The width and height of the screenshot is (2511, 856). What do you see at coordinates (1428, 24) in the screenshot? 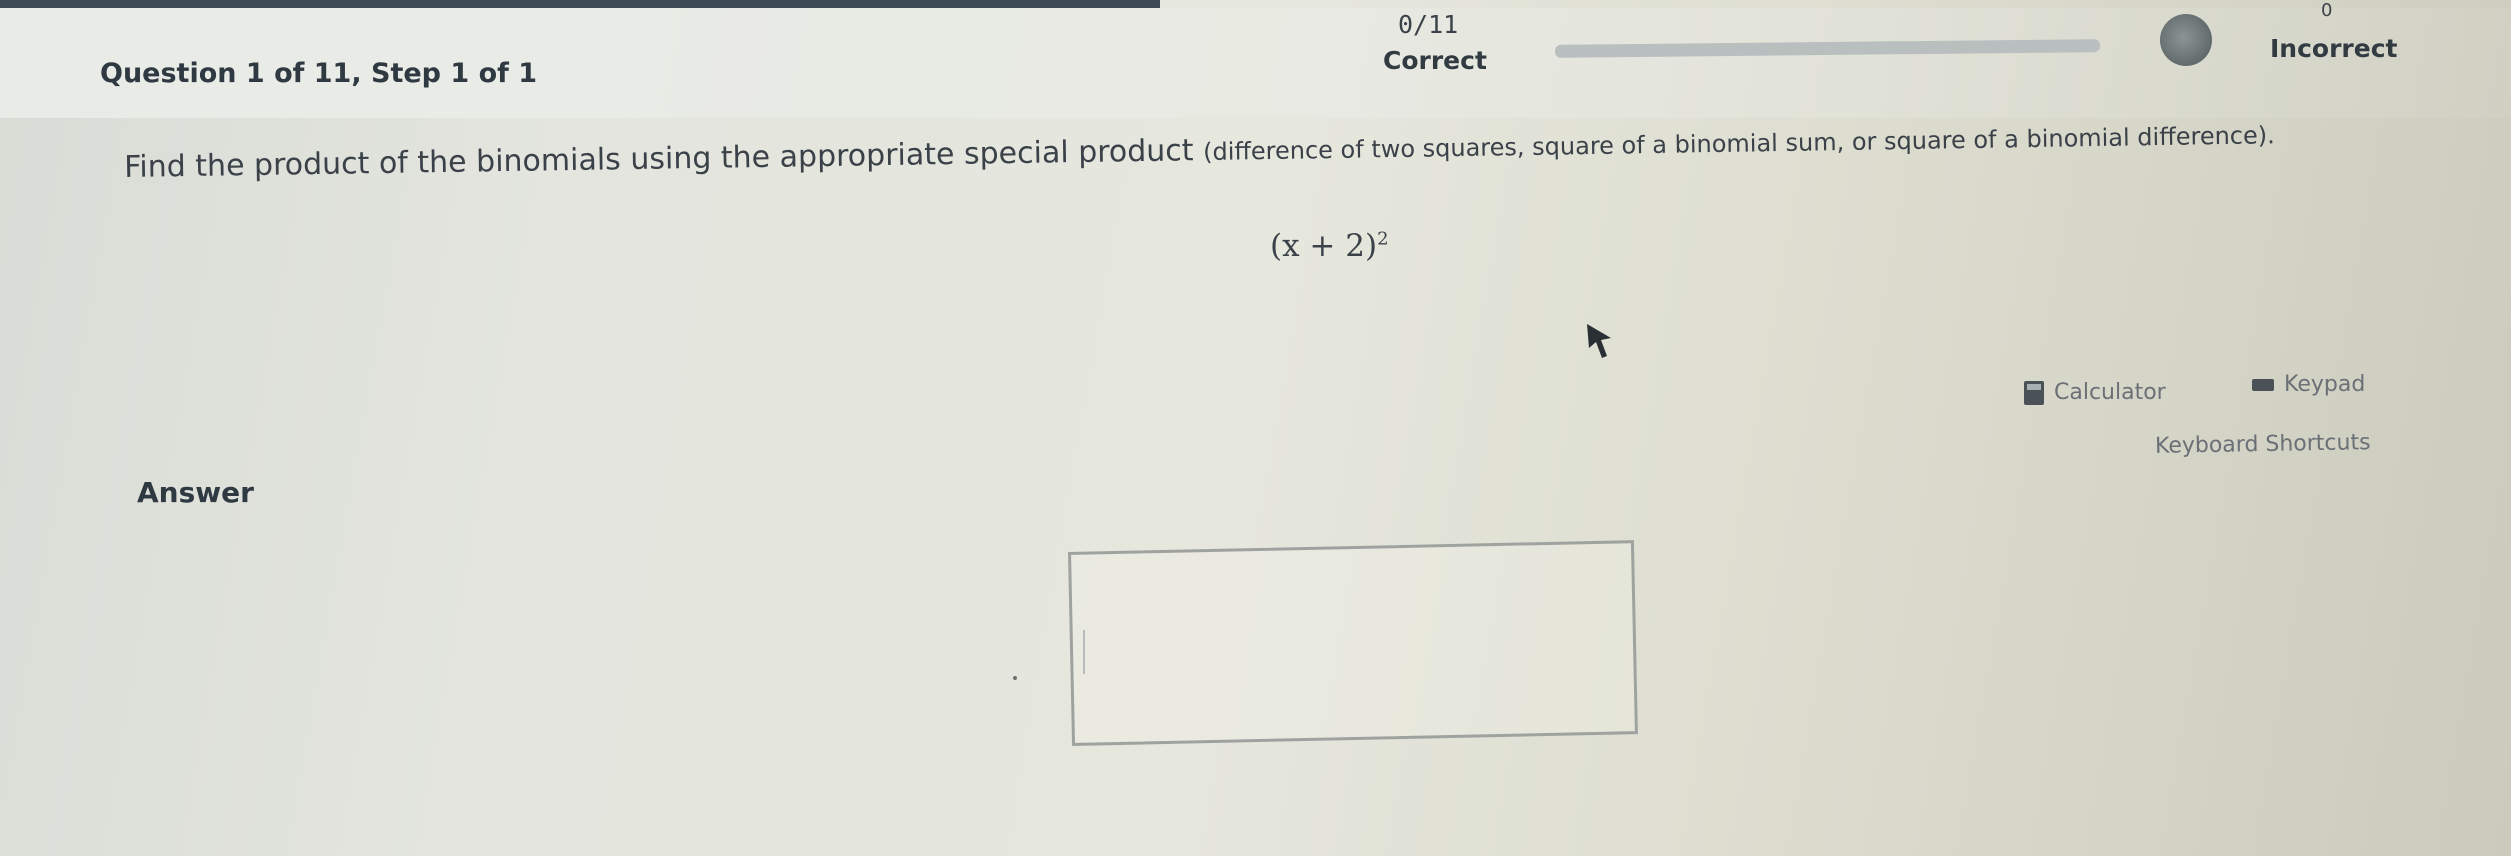
I see `score-count: 0/11` at bounding box center [1428, 24].